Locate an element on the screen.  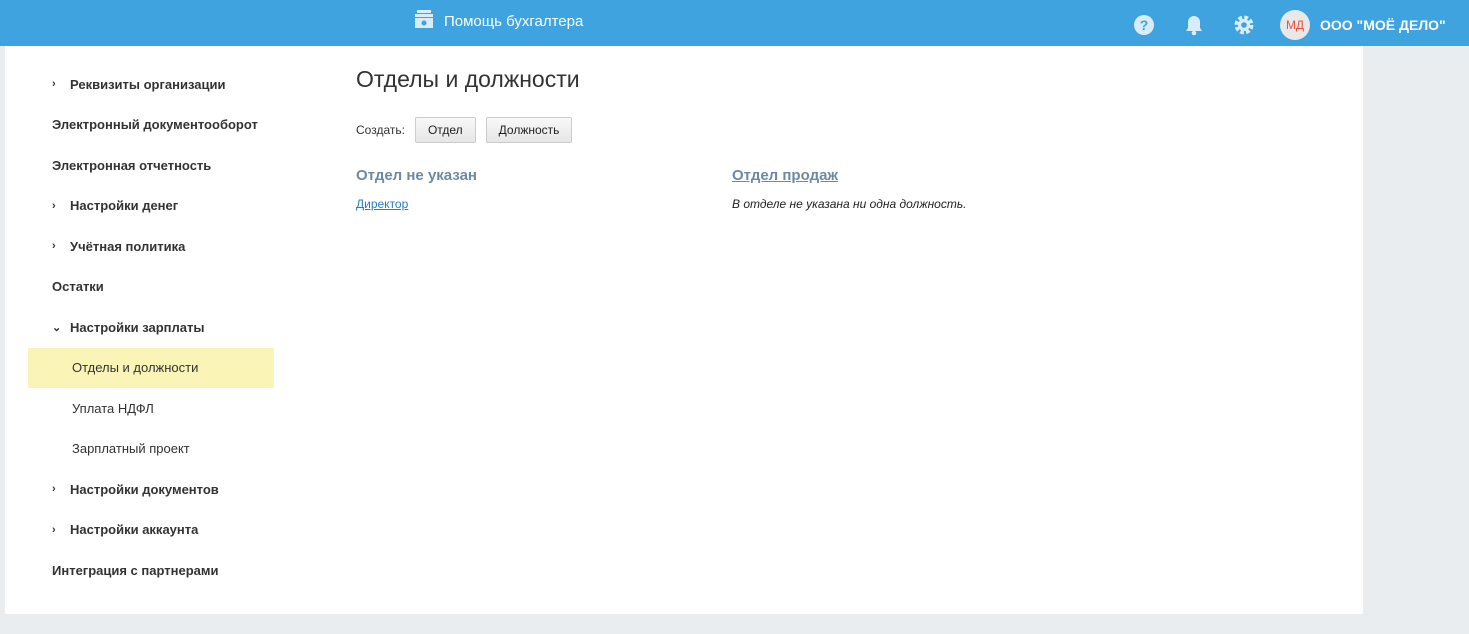
app-title: Помощь бухгалтера is located at coordinates (514, 21).